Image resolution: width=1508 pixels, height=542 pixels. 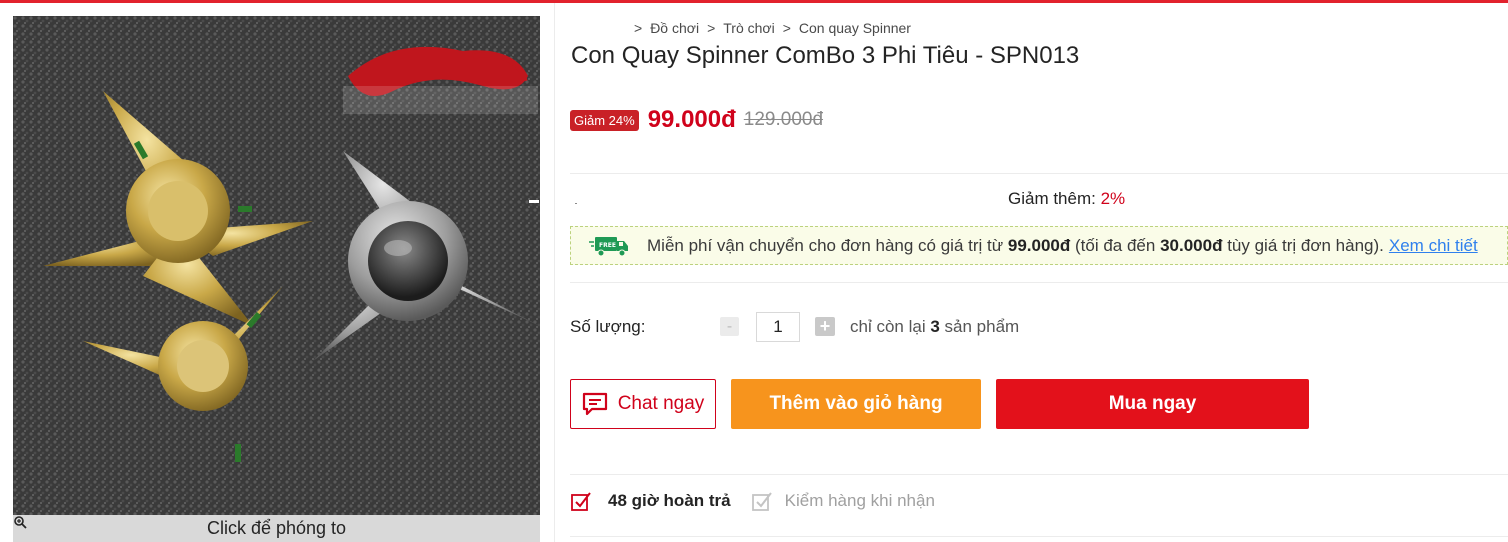 I want to click on zoom-label: Click để phóng to, so click(x=276, y=528).